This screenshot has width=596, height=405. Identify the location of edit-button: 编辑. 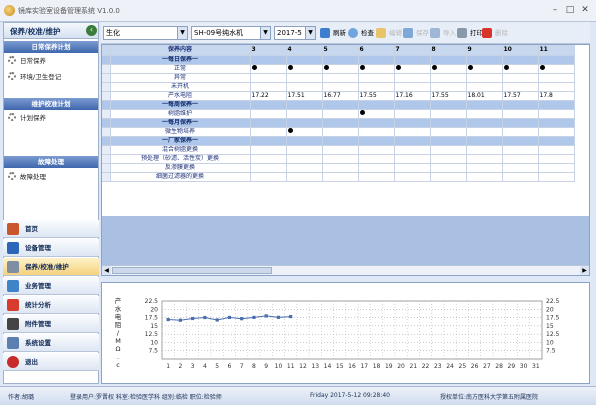
(389, 33).